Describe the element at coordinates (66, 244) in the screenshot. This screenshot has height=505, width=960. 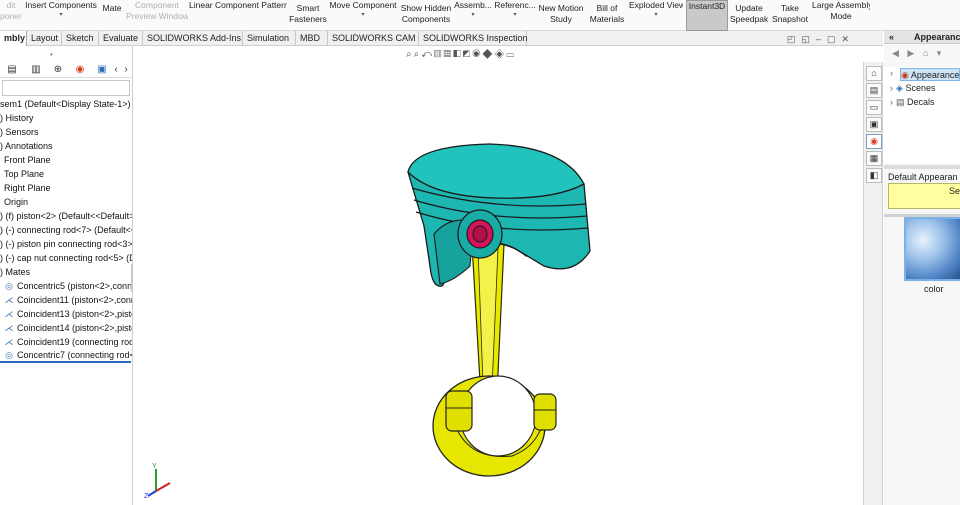
I see `tree-row-piston-pin: ) (-) piston pin connecting rod<3>` at that location.